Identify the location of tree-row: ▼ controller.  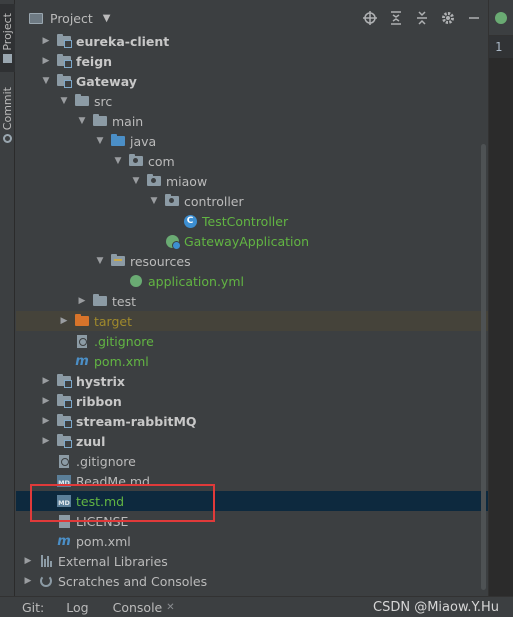
(252, 201).